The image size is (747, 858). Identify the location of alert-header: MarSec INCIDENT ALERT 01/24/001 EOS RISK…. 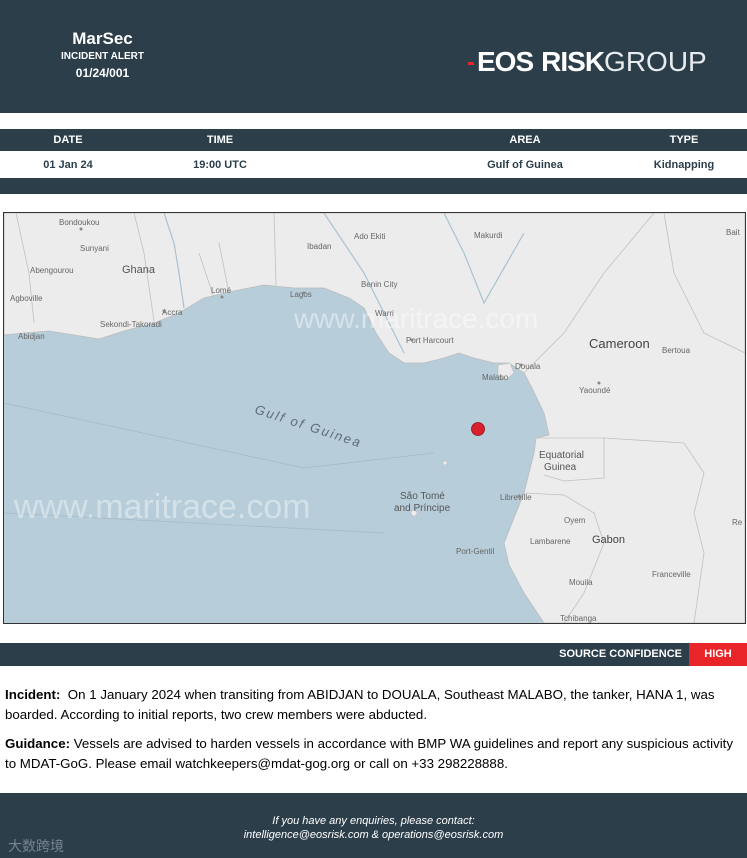
(373, 56).